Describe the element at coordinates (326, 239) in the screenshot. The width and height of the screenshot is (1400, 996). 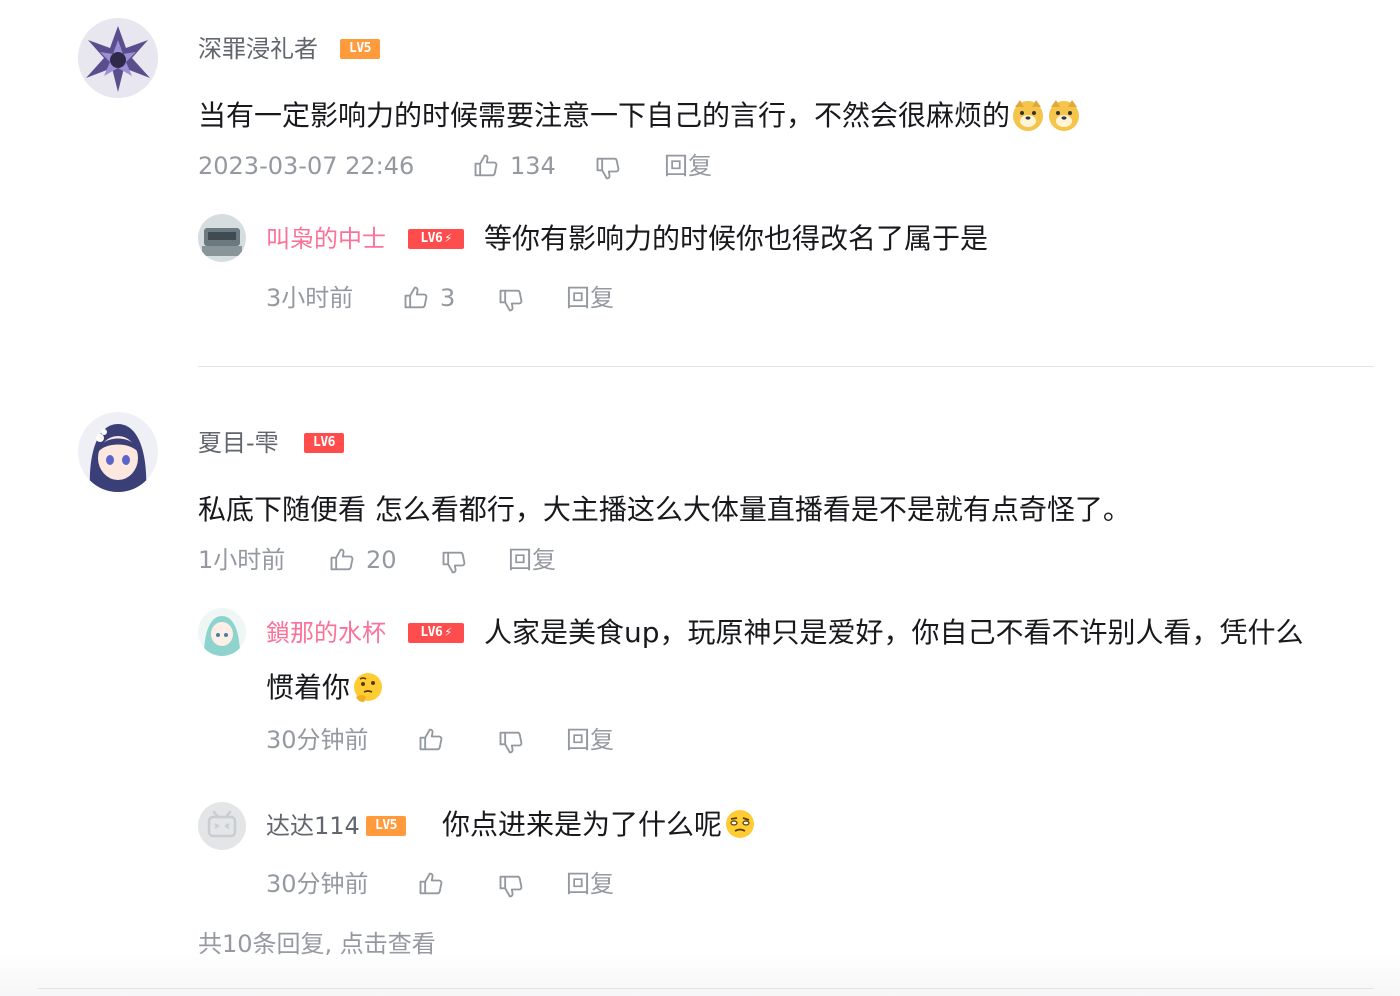
I see `username: 叫枭的中士` at that location.